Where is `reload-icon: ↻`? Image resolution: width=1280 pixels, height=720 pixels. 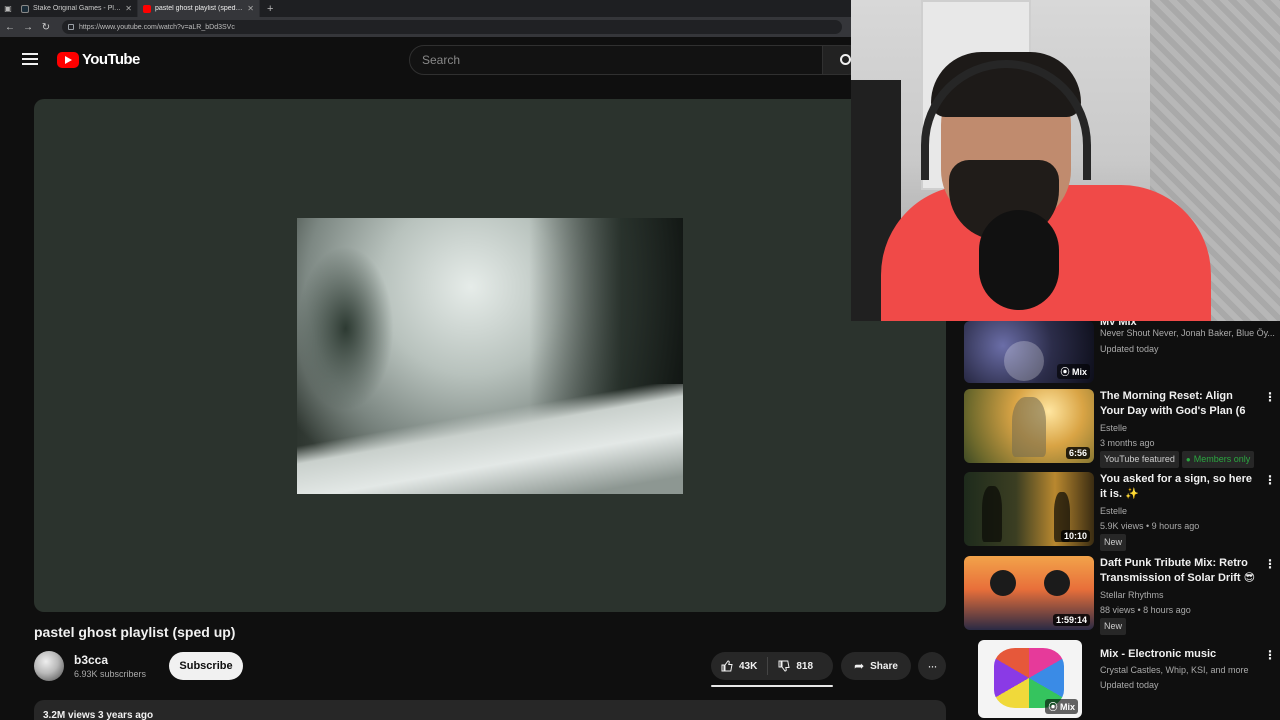
reload-icon: ↻ is located at coordinates (46, 27).